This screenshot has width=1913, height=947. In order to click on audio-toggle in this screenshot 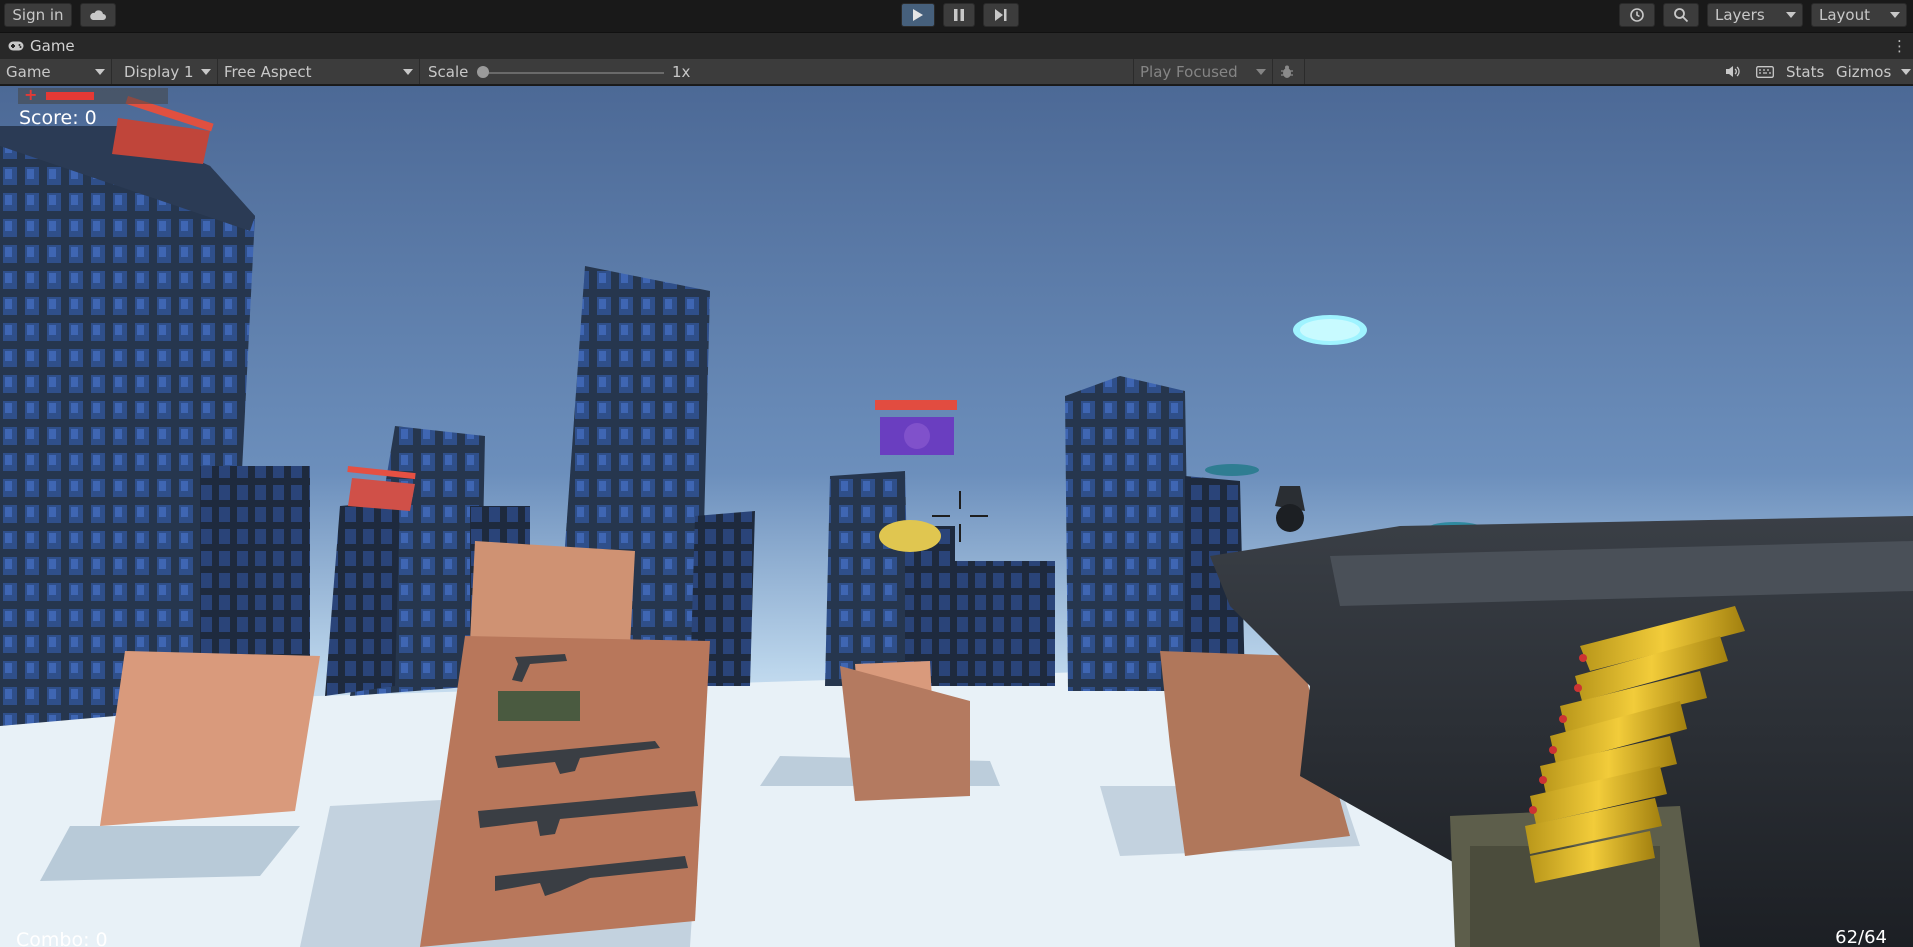, I will do `click(1733, 71)`.